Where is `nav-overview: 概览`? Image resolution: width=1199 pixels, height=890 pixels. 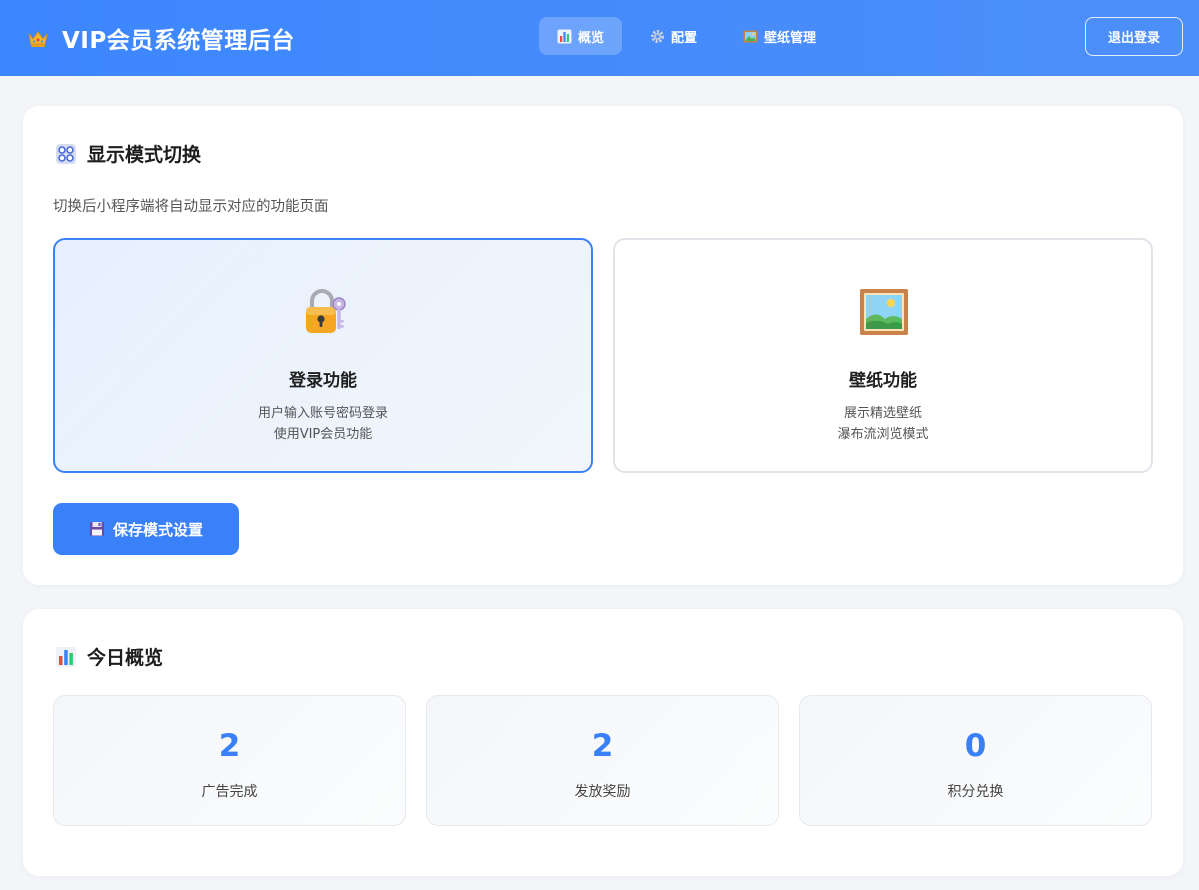 nav-overview: 概览 is located at coordinates (581, 36).